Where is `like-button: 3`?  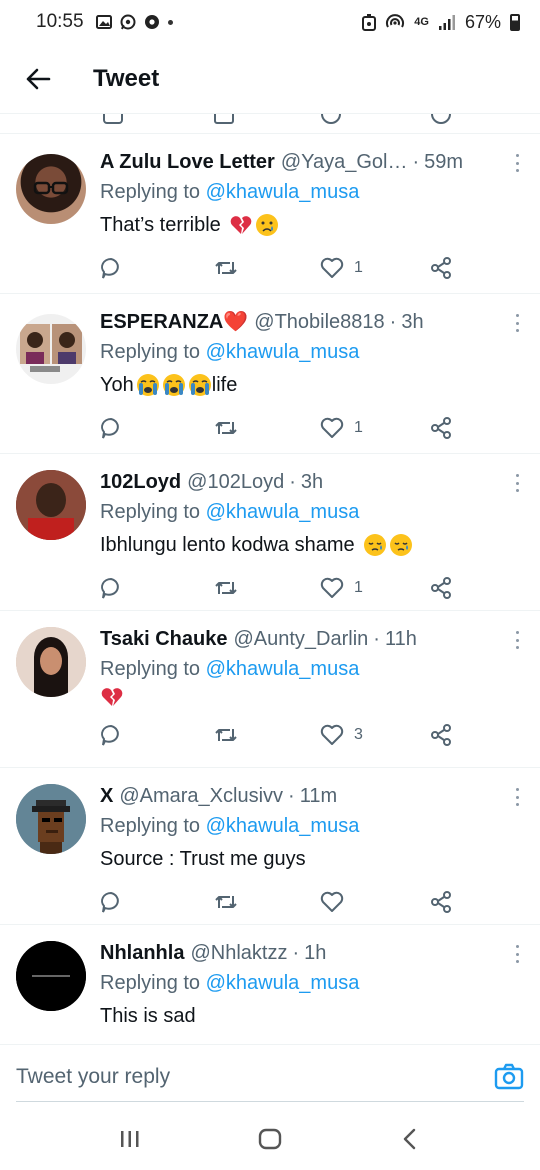 like-button: 3 is located at coordinates (341, 735).